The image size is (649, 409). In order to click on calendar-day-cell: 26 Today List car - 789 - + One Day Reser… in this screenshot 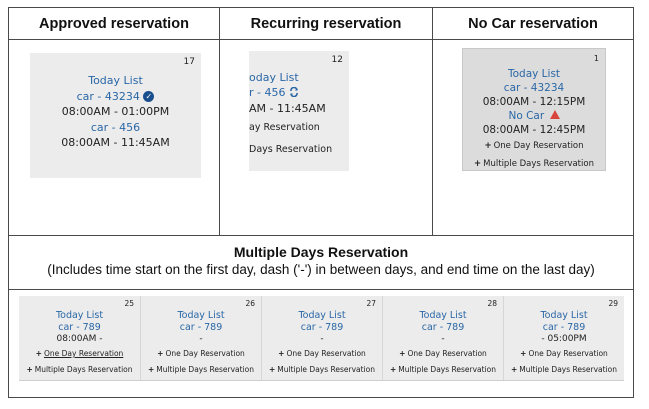, I will do `click(200, 338)`.